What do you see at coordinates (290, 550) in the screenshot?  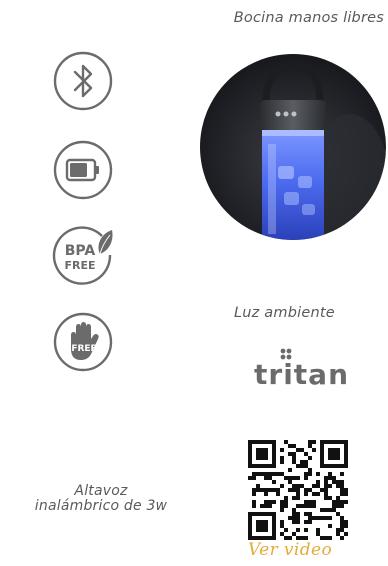 I see `watch-video-link: Ver video` at bounding box center [290, 550].